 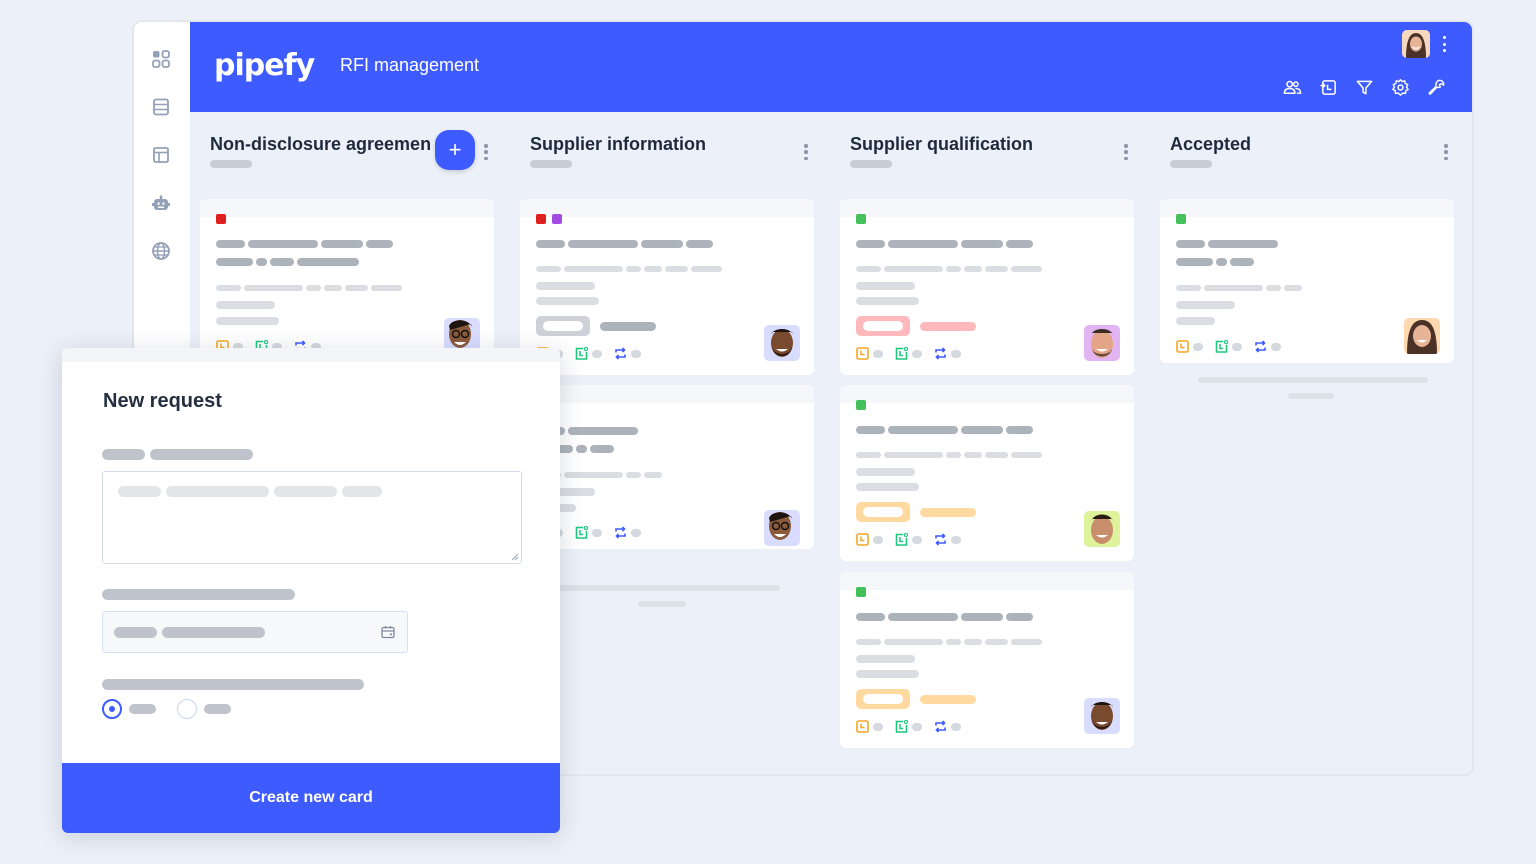 What do you see at coordinates (1400, 87) in the screenshot?
I see `settings-icon` at bounding box center [1400, 87].